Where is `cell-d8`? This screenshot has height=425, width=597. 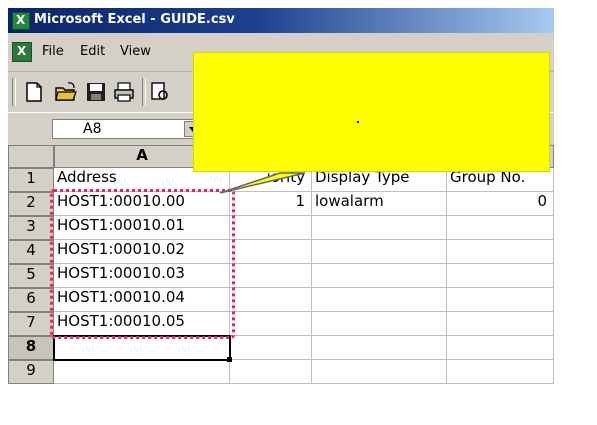 cell-d8 is located at coordinates (500, 348).